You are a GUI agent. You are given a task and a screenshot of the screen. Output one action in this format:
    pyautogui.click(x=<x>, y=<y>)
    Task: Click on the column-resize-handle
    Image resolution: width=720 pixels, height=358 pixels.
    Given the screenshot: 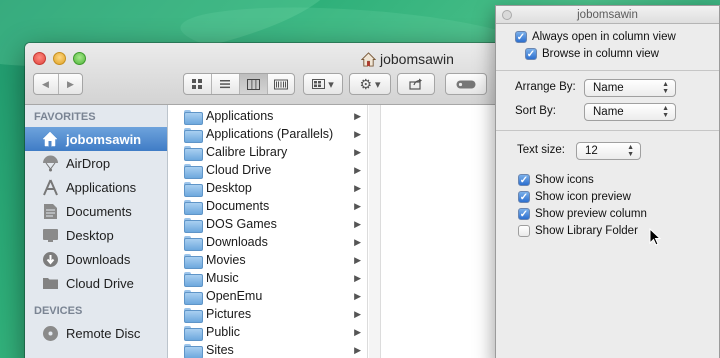 What is the action you would take?
    pyautogui.click(x=375, y=231)
    